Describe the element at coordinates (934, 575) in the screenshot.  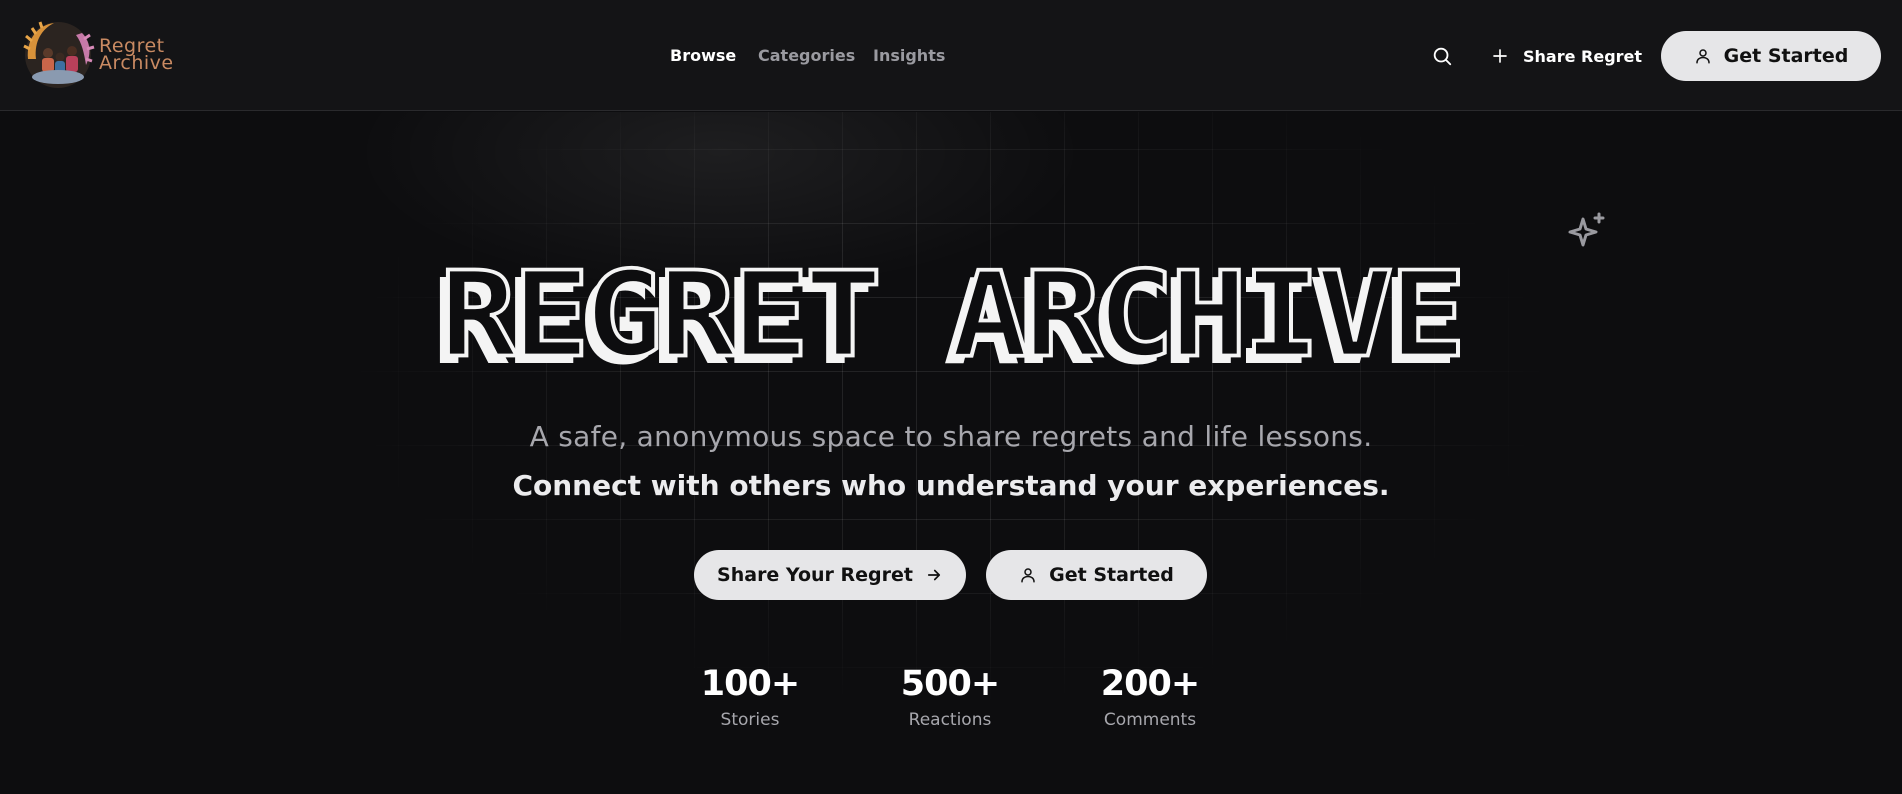
I see `arrow-right-icon` at that location.